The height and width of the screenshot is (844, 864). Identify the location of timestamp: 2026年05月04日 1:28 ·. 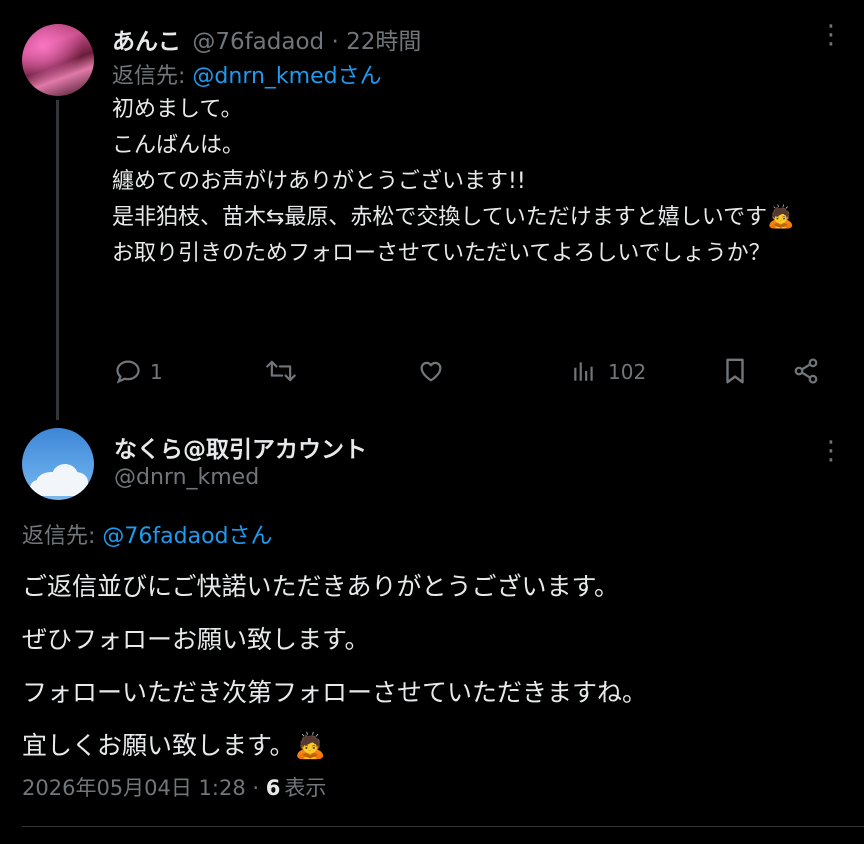
(144, 788).